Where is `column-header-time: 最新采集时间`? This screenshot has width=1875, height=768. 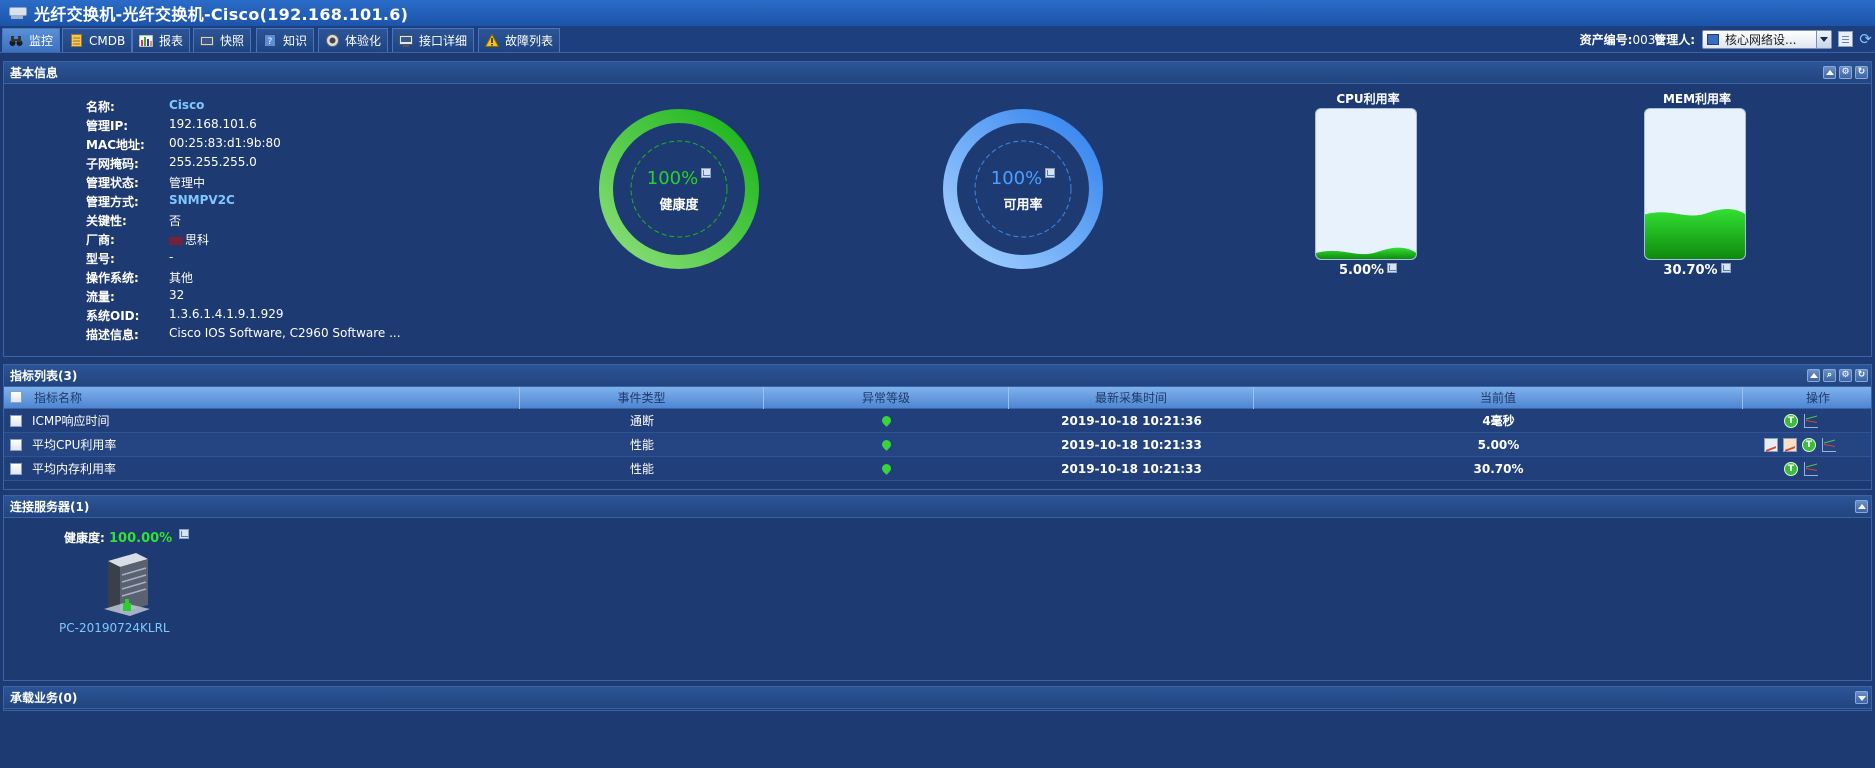
column-header-time: 最新采集时间 is located at coordinates (1131, 398).